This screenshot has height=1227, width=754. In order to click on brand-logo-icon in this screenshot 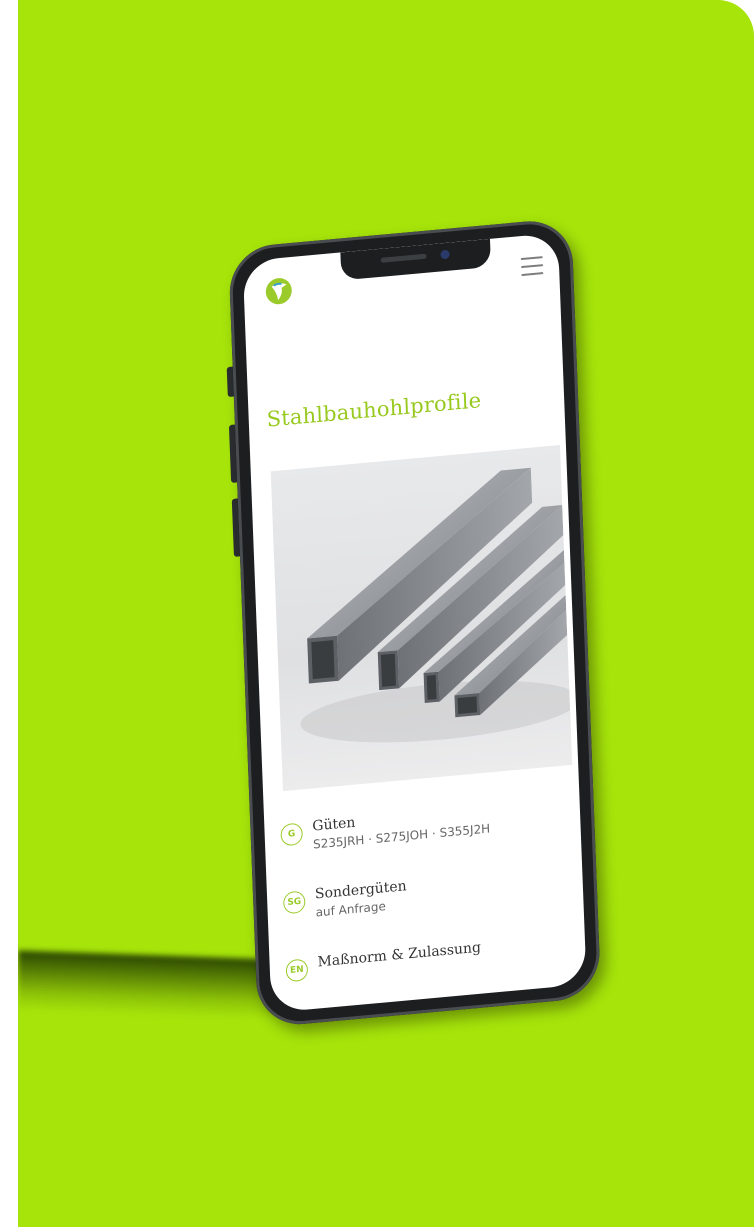, I will do `click(278, 291)`.